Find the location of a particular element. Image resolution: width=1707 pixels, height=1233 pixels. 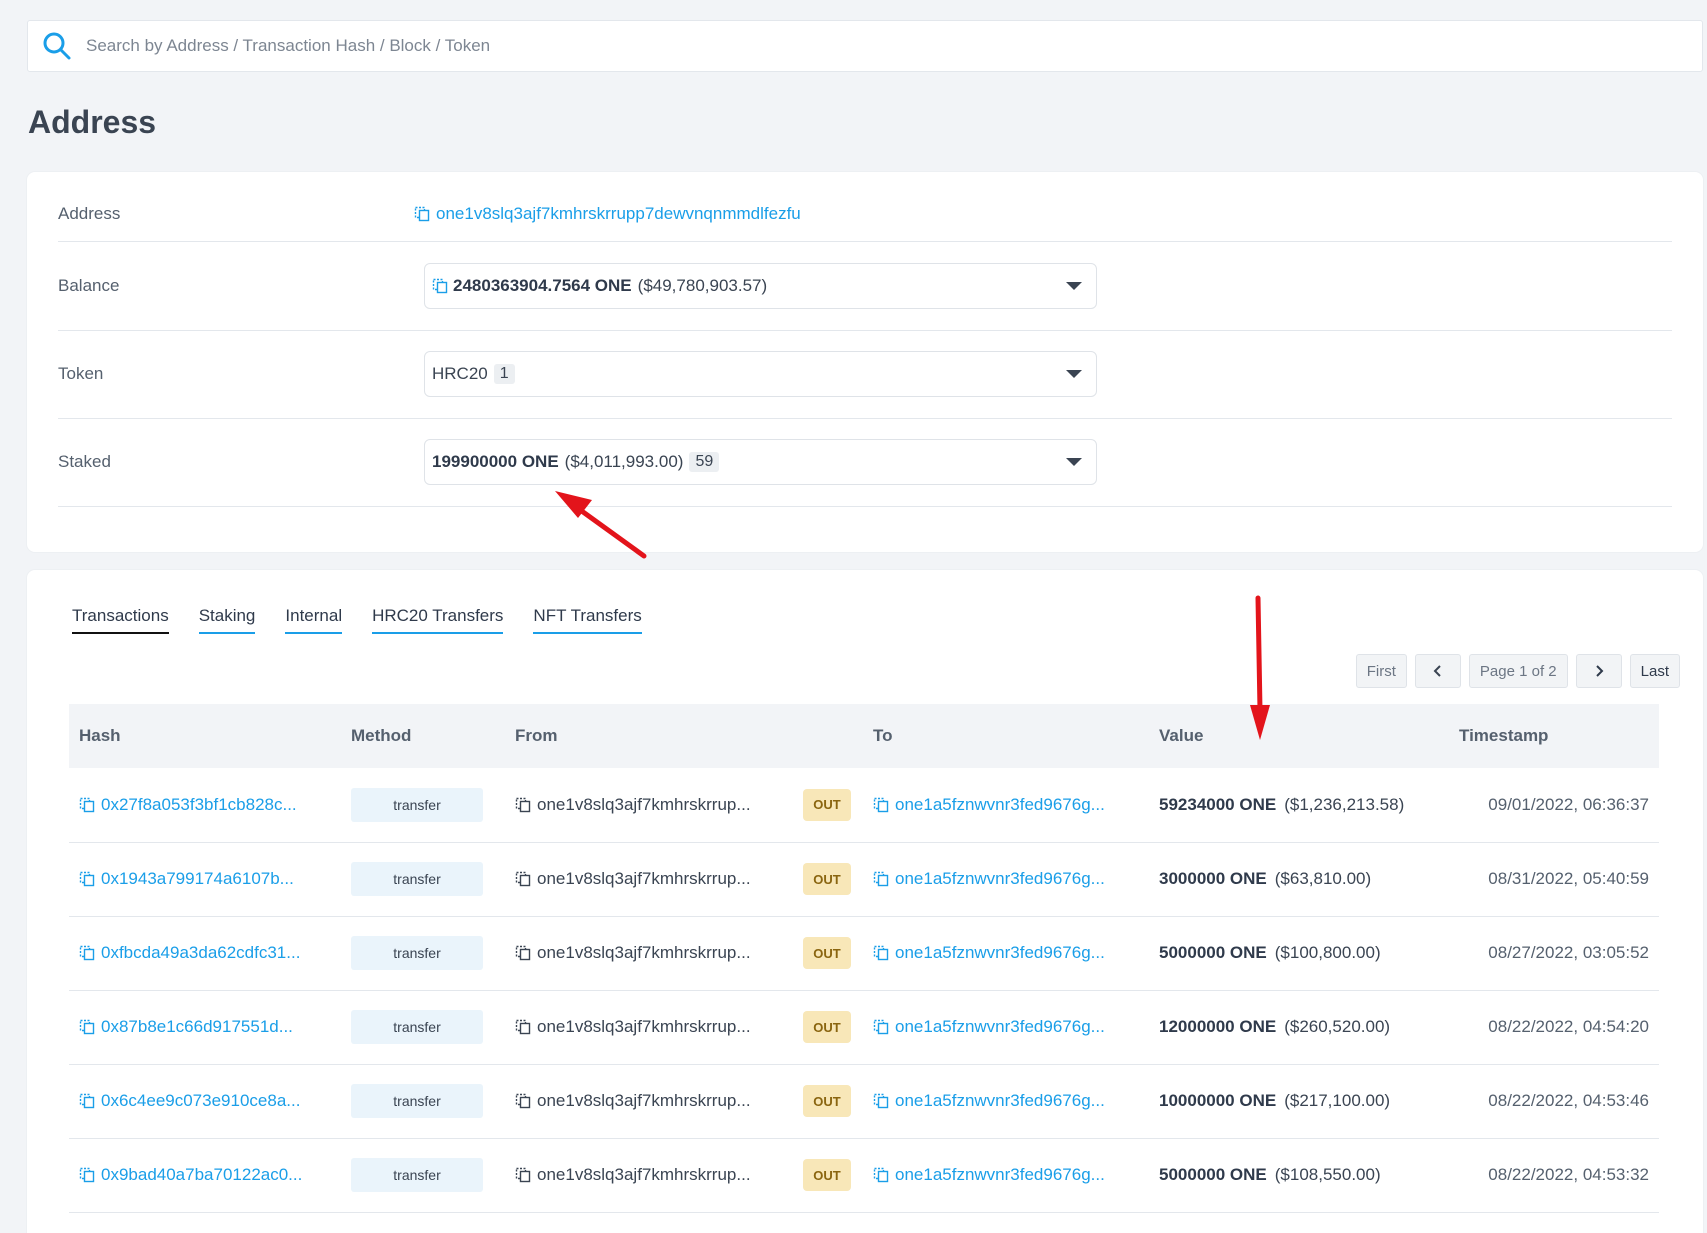

tab-staking: Staking is located at coordinates (227, 620).